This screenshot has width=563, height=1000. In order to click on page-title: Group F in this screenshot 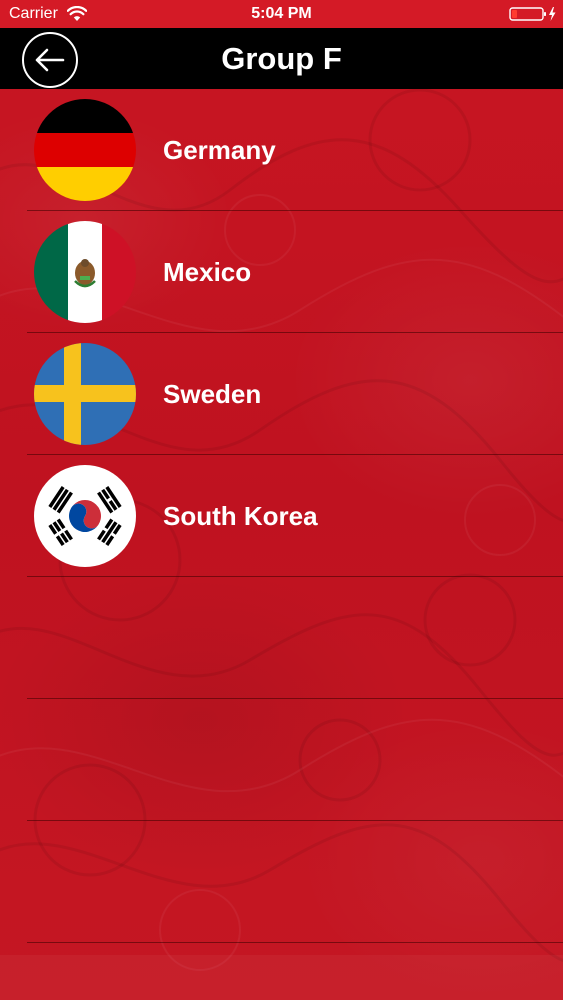, I will do `click(281, 58)`.